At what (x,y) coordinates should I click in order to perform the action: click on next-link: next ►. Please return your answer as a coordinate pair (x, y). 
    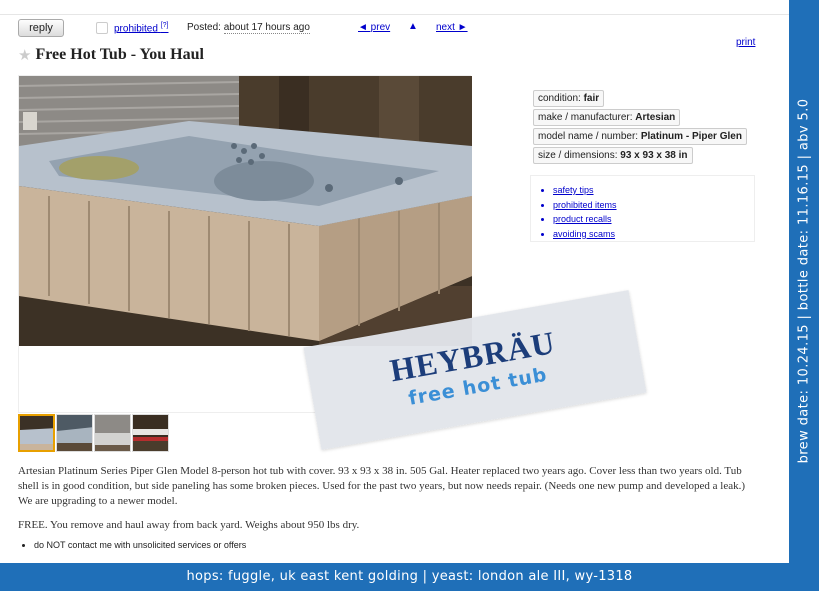
    Looking at the image, I should click on (452, 27).